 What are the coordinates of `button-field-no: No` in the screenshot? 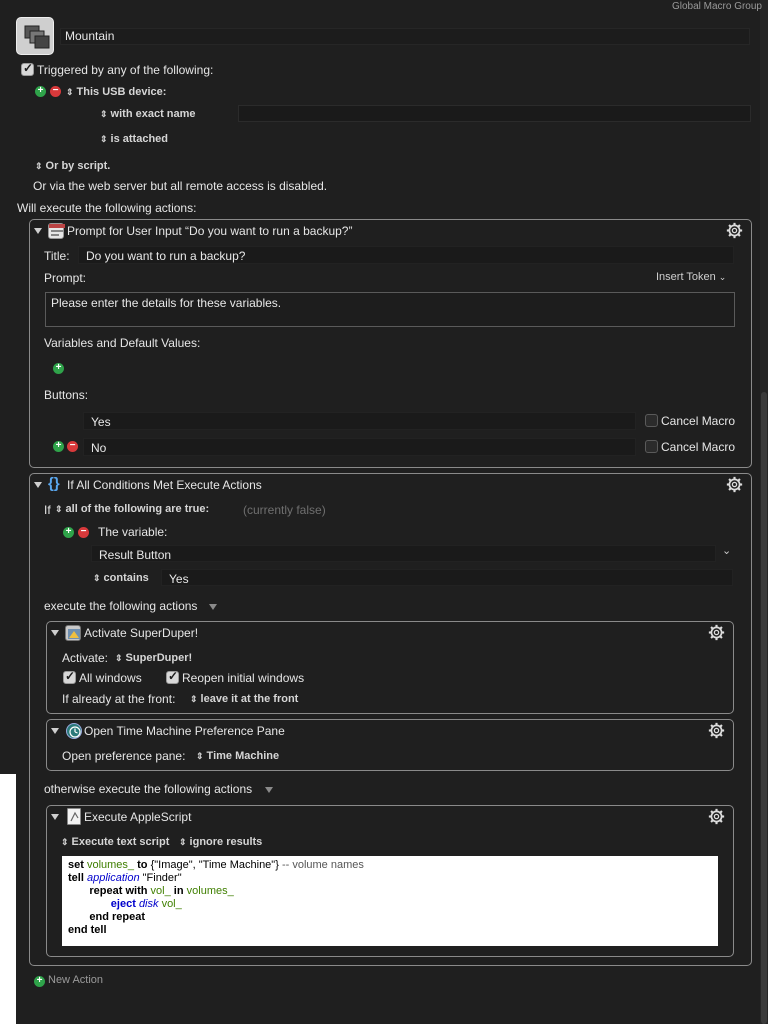 It's located at (359, 447).